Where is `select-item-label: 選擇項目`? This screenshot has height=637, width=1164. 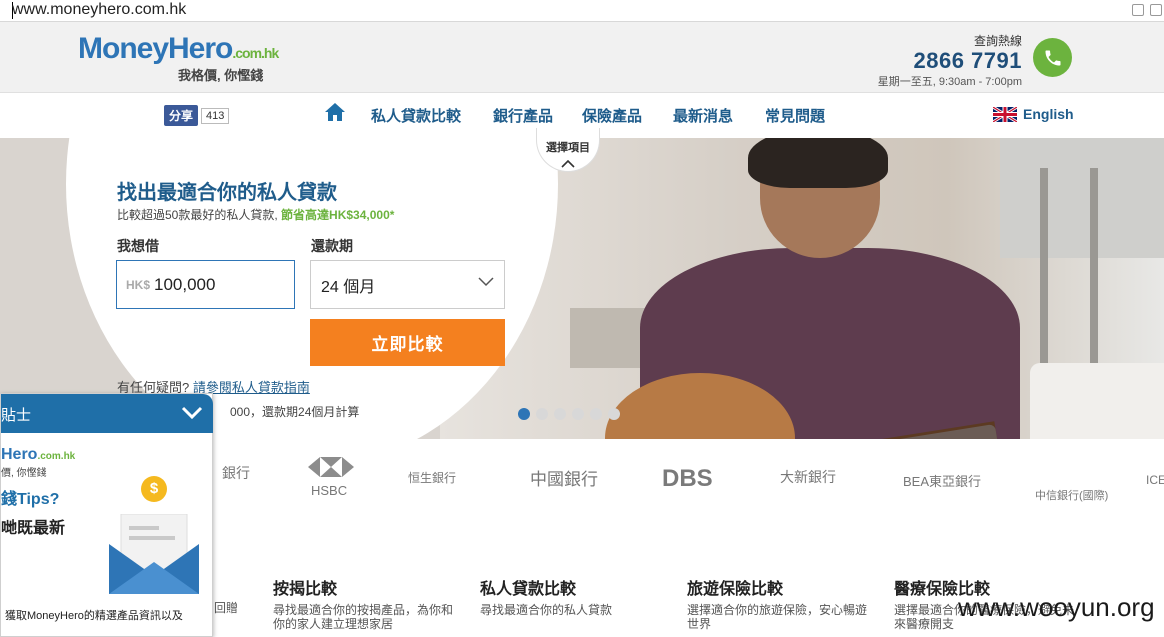
select-item-label: 選擇項目 is located at coordinates (568, 148).